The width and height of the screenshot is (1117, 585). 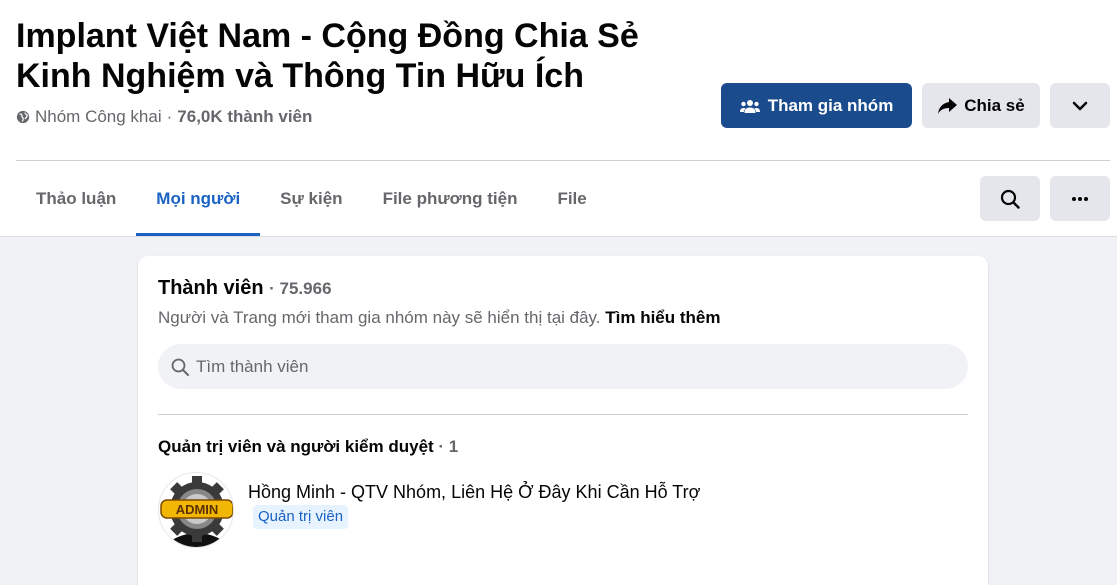 I want to click on more-actions-button, so click(x=1080, y=198).